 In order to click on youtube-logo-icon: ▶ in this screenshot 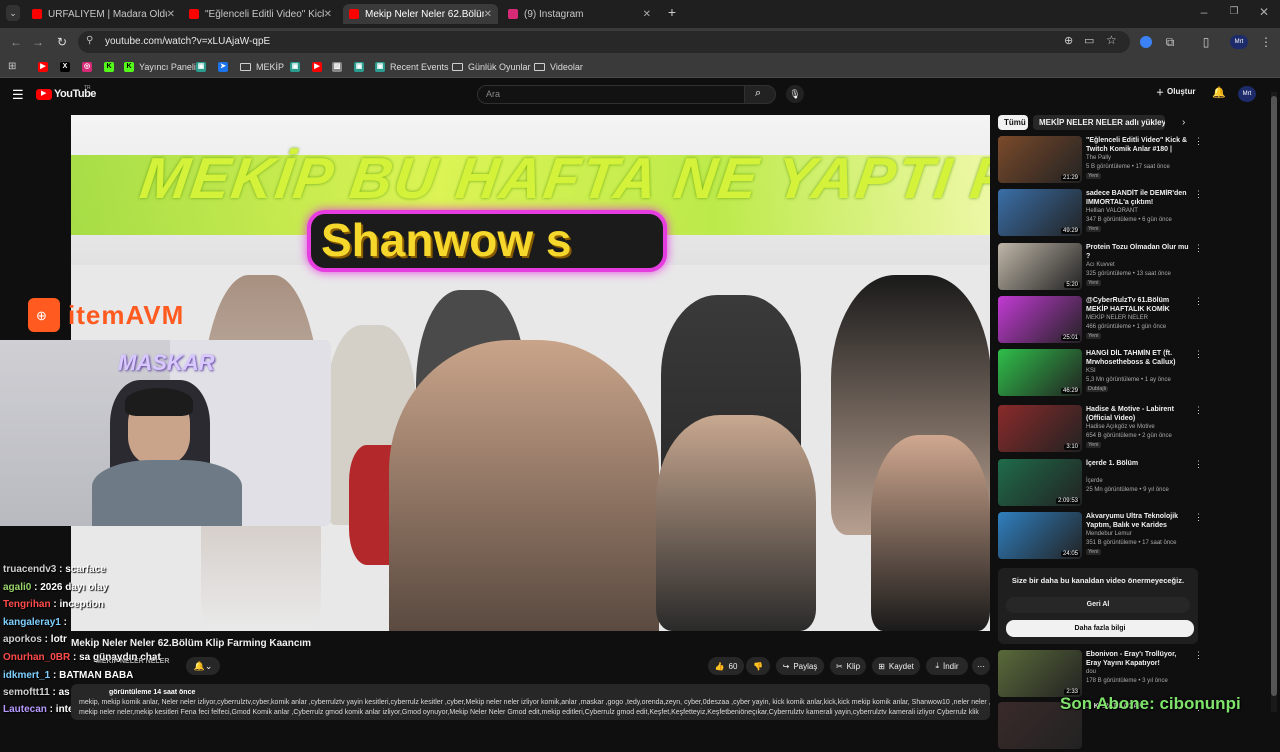, I will do `click(44, 94)`.